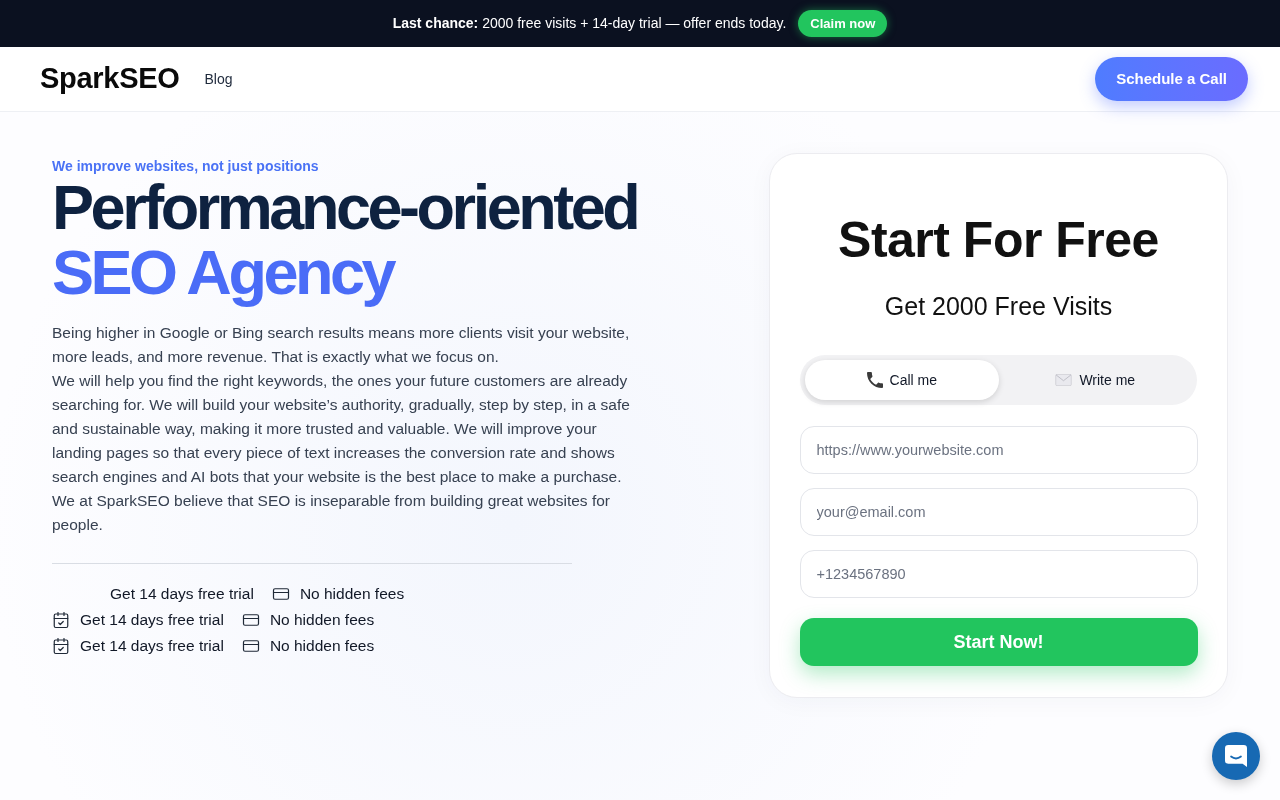 The width and height of the screenshot is (1280, 800). I want to click on hero-paragraph: We will help you find the right keywords, the ones your future customers are already searching for. We will build your website’s authority, gradually, step by step, in a safe and sustainable way, making it more trusted and valuable. We will improve your landing pages so that every piece of text increases the conversion rate and shows search engines and AI bots that your website is the best place to make a purchase., so click(341, 429).